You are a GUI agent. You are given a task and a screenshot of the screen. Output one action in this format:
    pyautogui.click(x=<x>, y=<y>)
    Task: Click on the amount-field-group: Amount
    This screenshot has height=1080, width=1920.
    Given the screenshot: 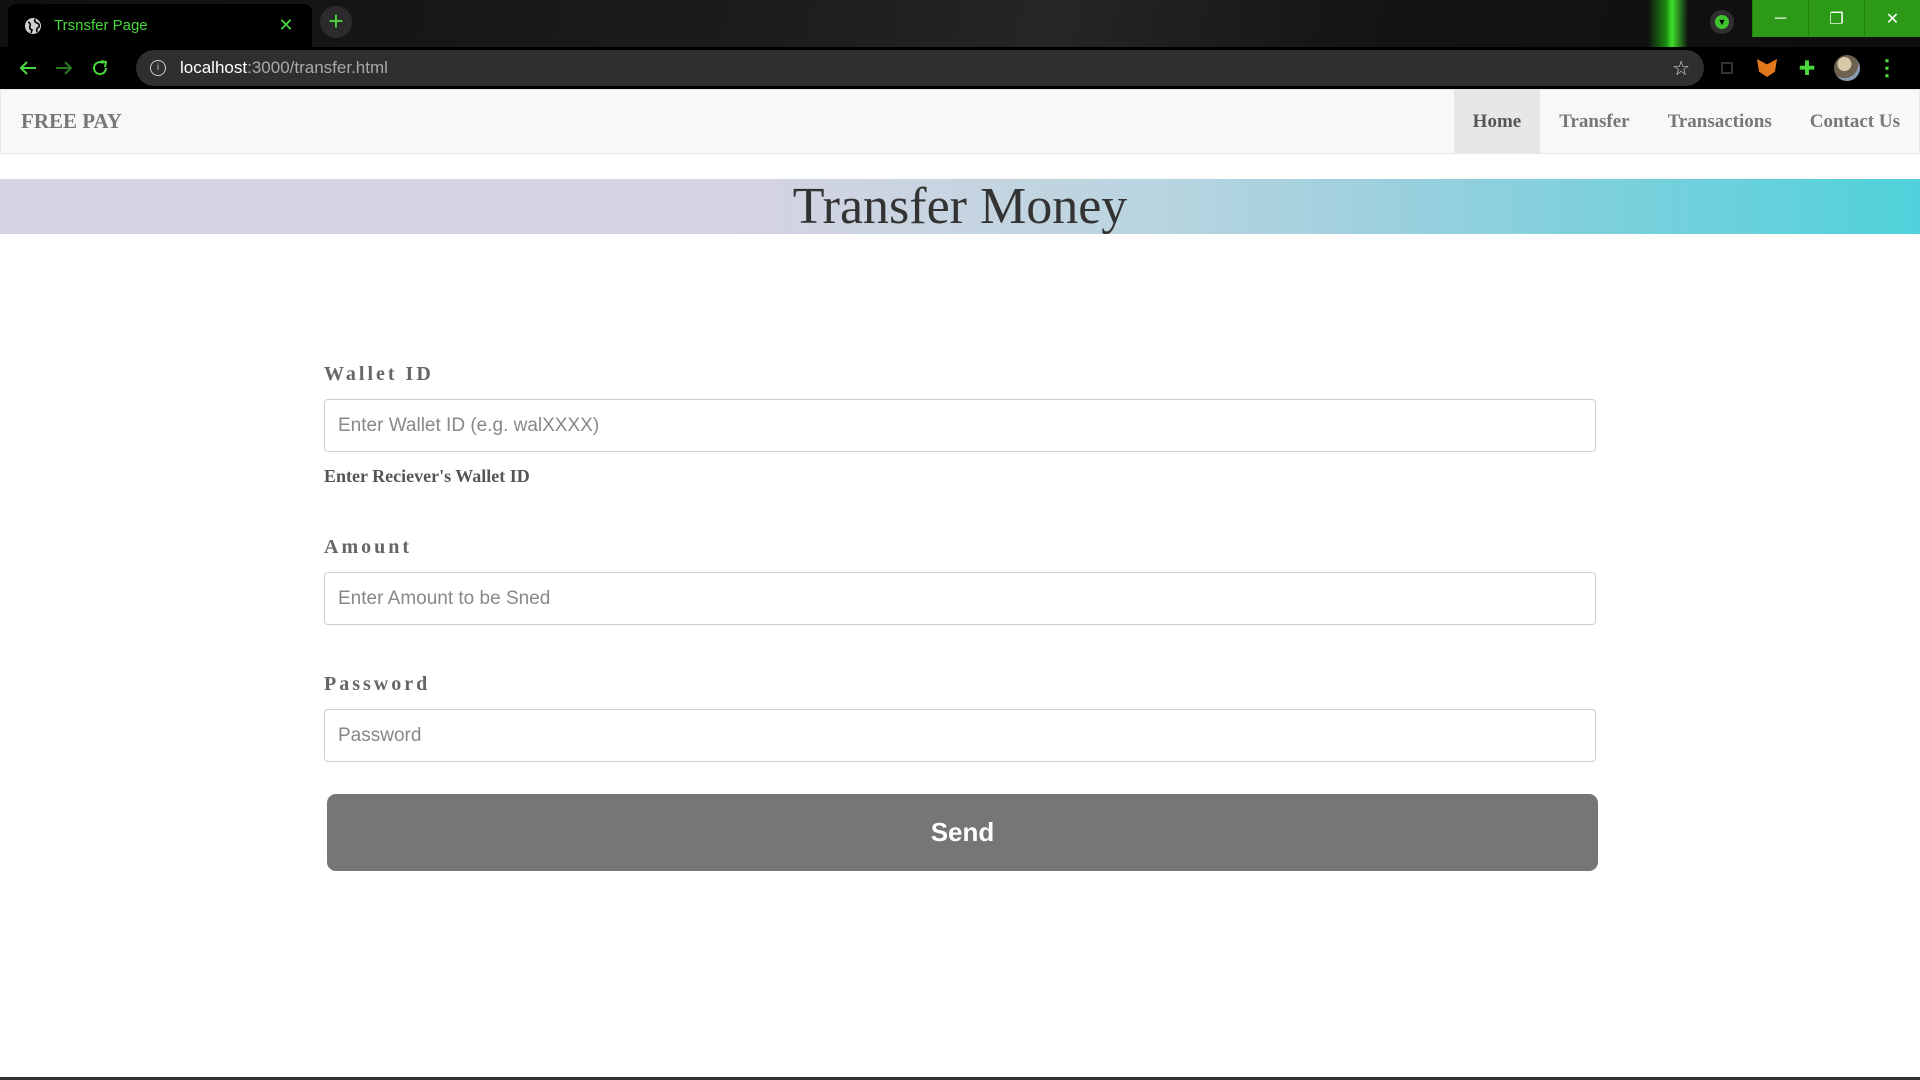 What is the action you would take?
    pyautogui.click(x=960, y=580)
    